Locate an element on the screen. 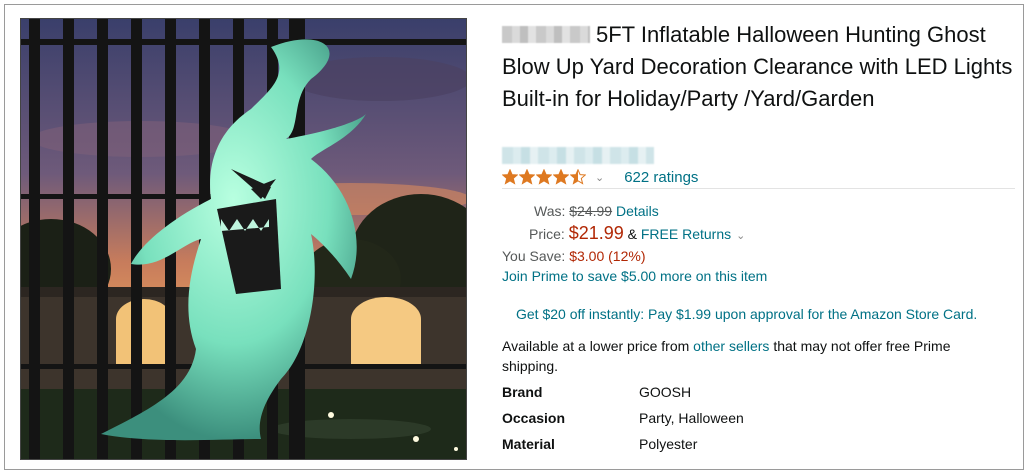 This screenshot has height=476, width=1030. spec-value: GOOSH is located at coordinates (665, 392).